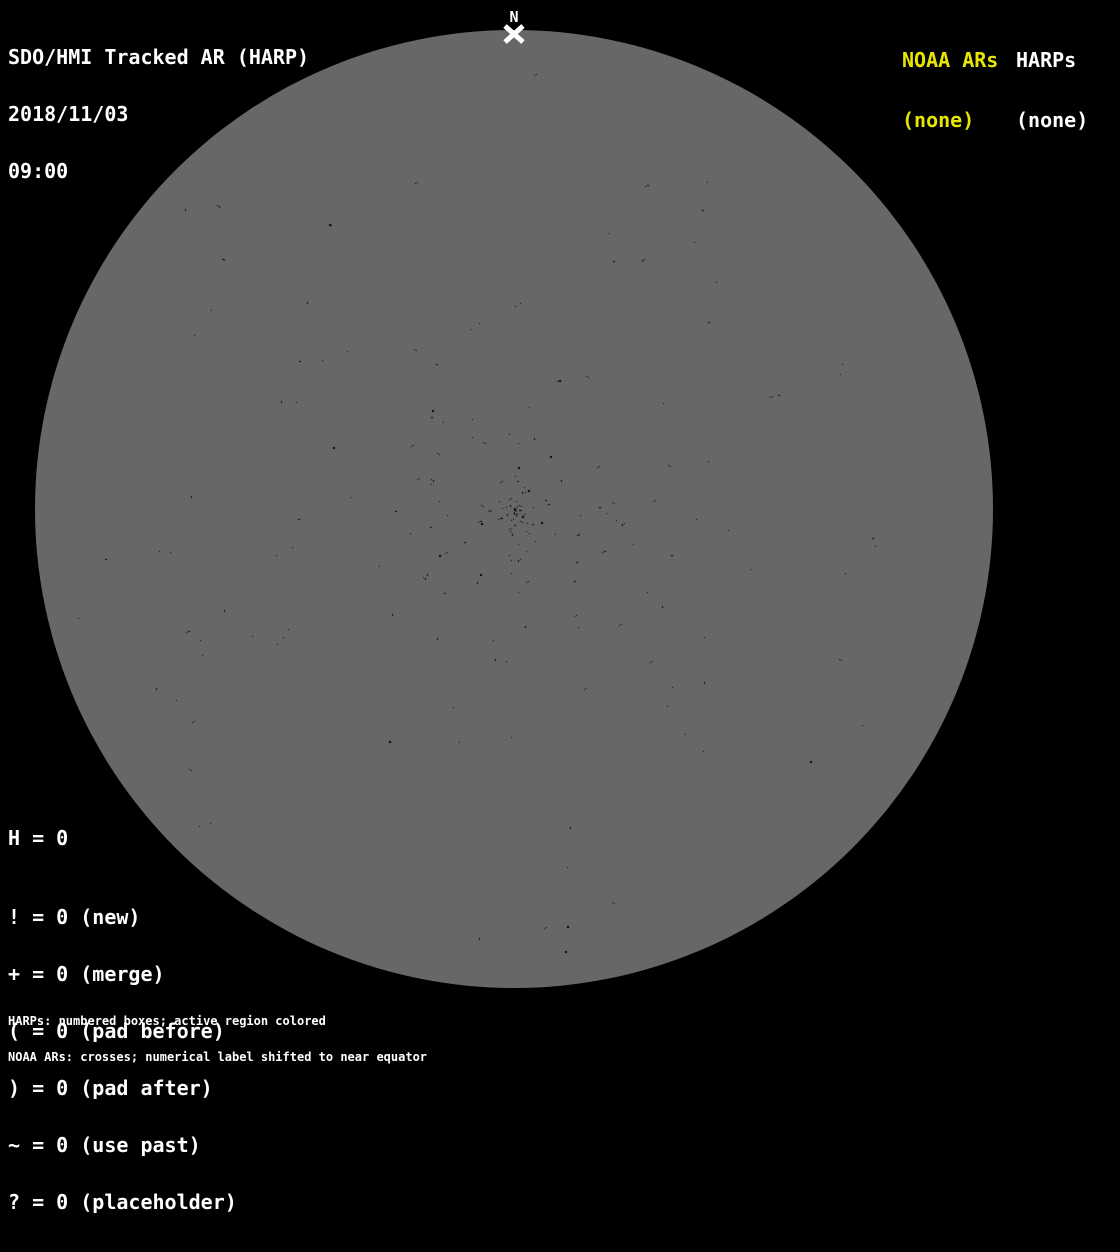 This screenshot has width=1120, height=1252. What do you see at coordinates (1052, 90) in the screenshot?
I see `harps-column: HARPs (none)` at bounding box center [1052, 90].